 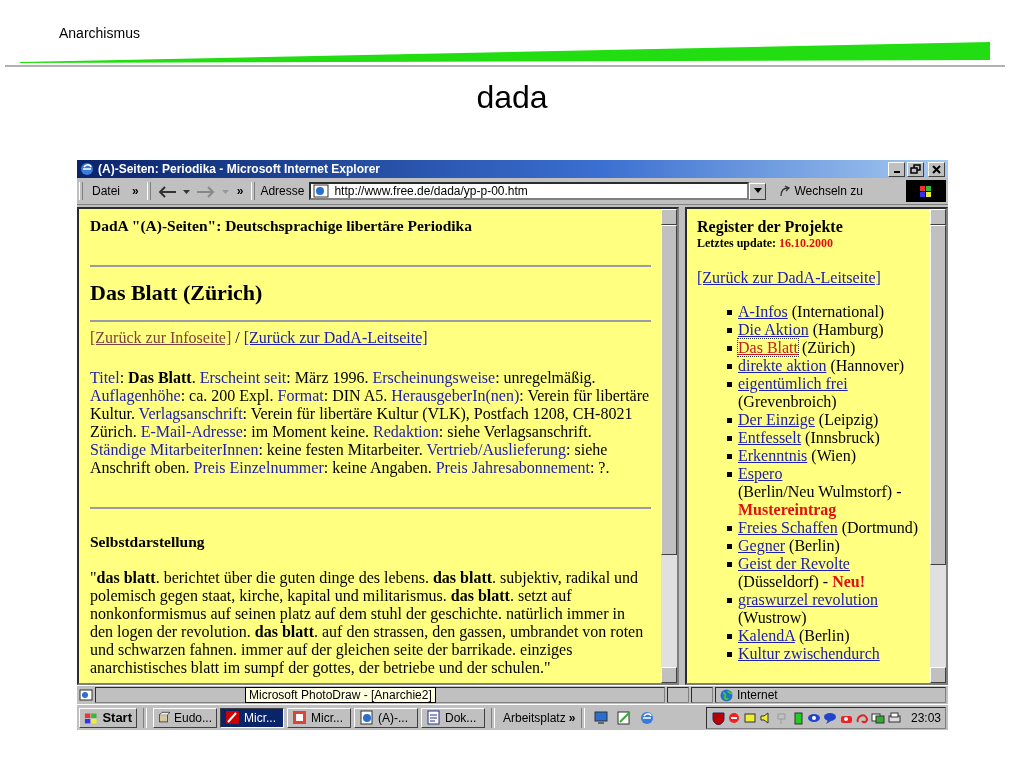 What do you see at coordinates (926, 191) in the screenshot?
I see `flag-icon` at bounding box center [926, 191].